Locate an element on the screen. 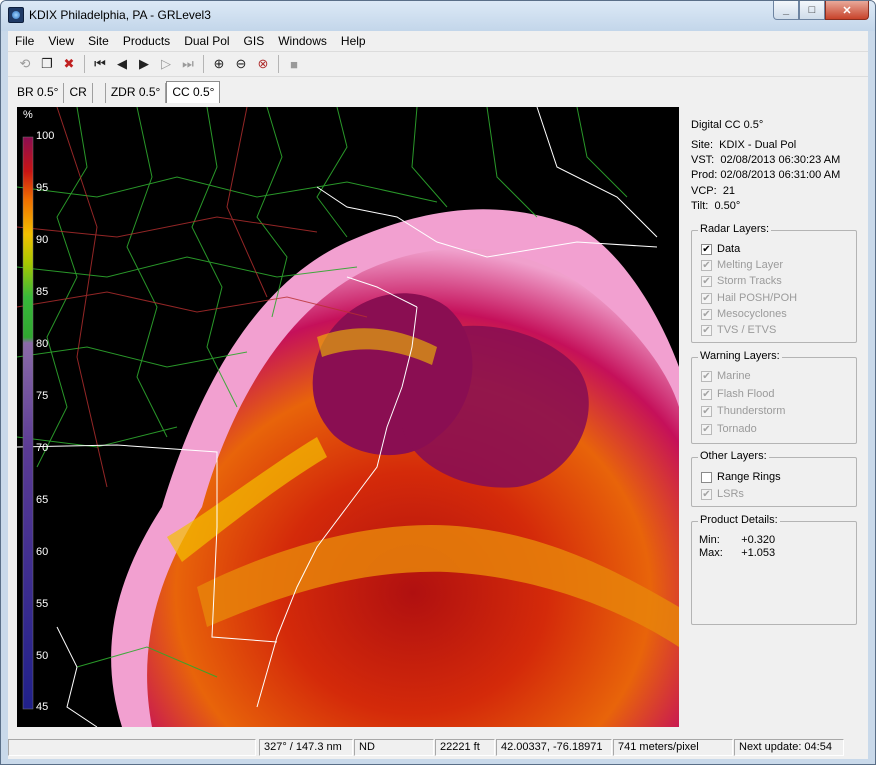  layer-data: ✔ Data is located at coordinates (720, 249).